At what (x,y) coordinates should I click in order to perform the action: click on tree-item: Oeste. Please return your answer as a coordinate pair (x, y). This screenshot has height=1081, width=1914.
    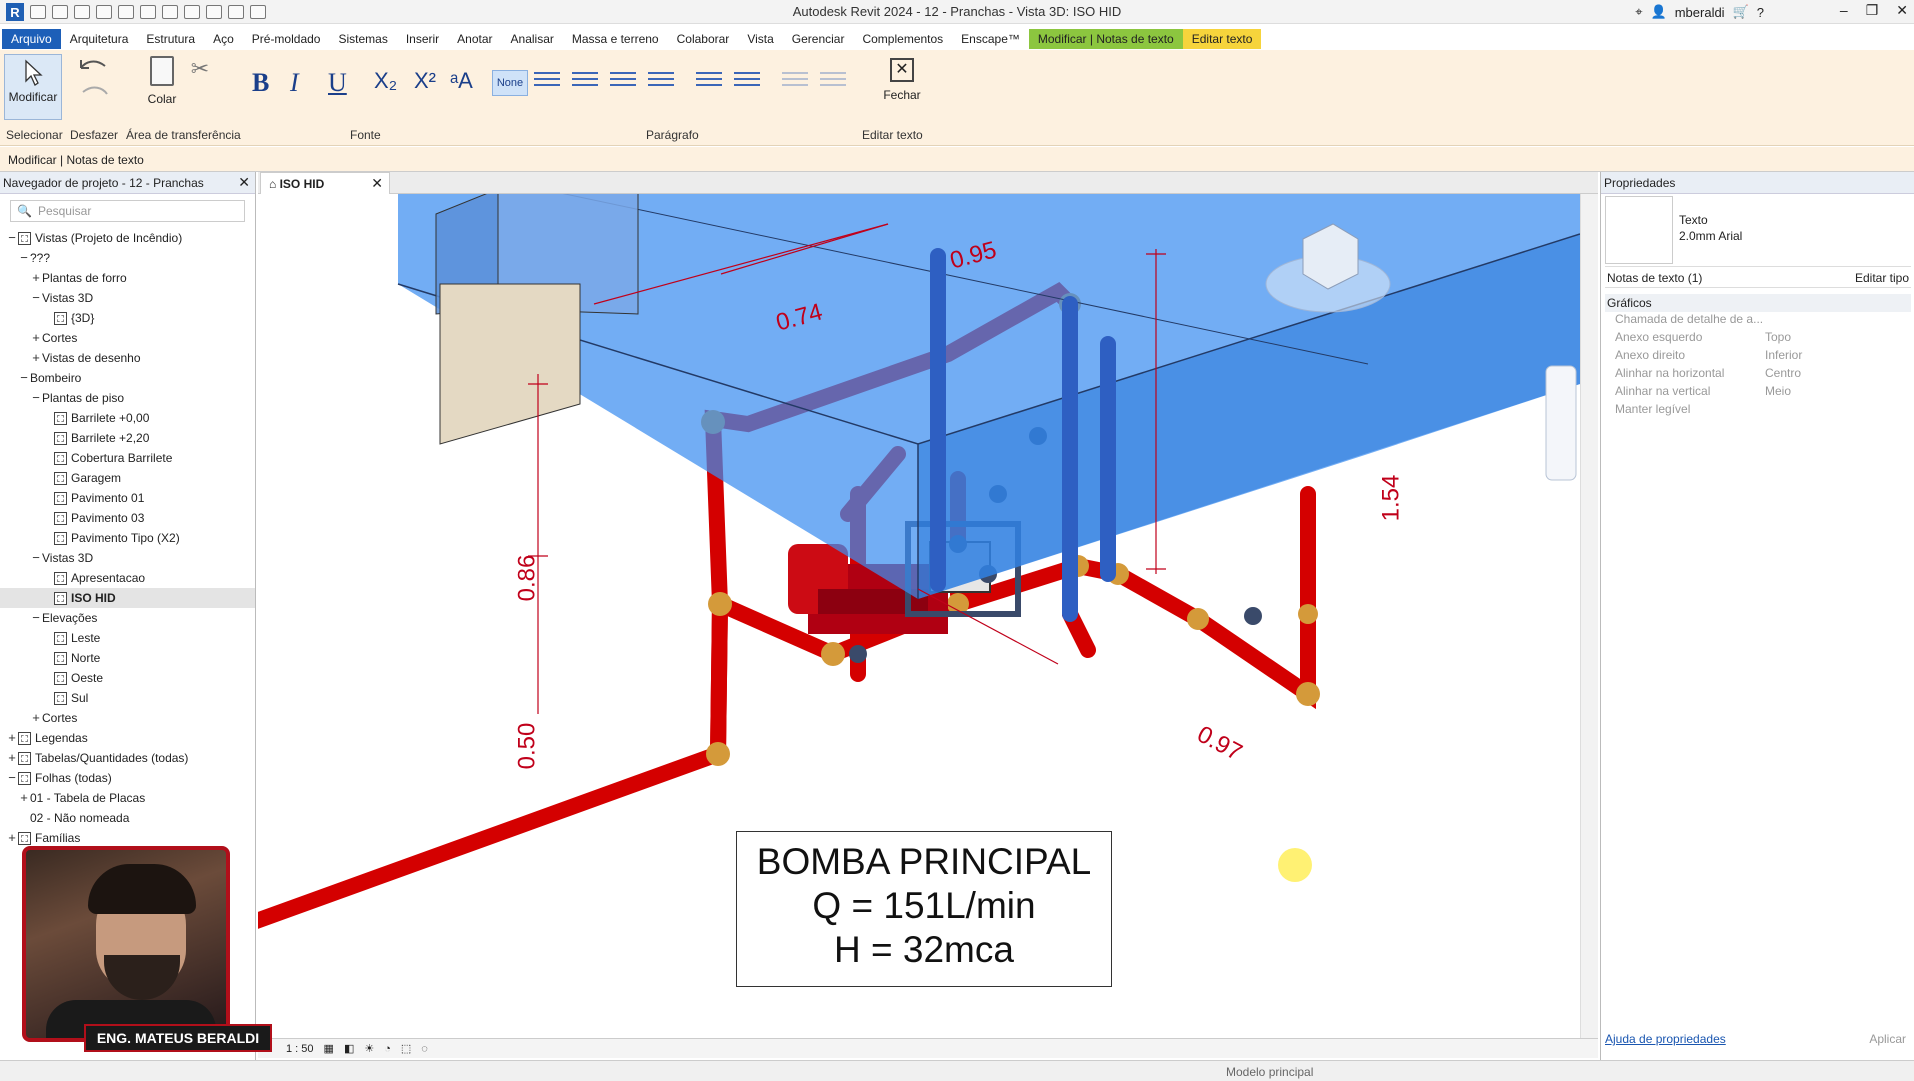
    Looking at the image, I should click on (127, 678).